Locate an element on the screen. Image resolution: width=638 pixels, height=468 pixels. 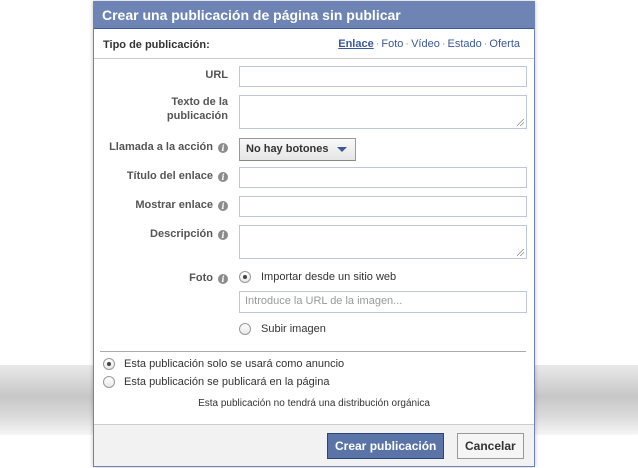
description-label-row: Descripción i is located at coordinates (161, 234).